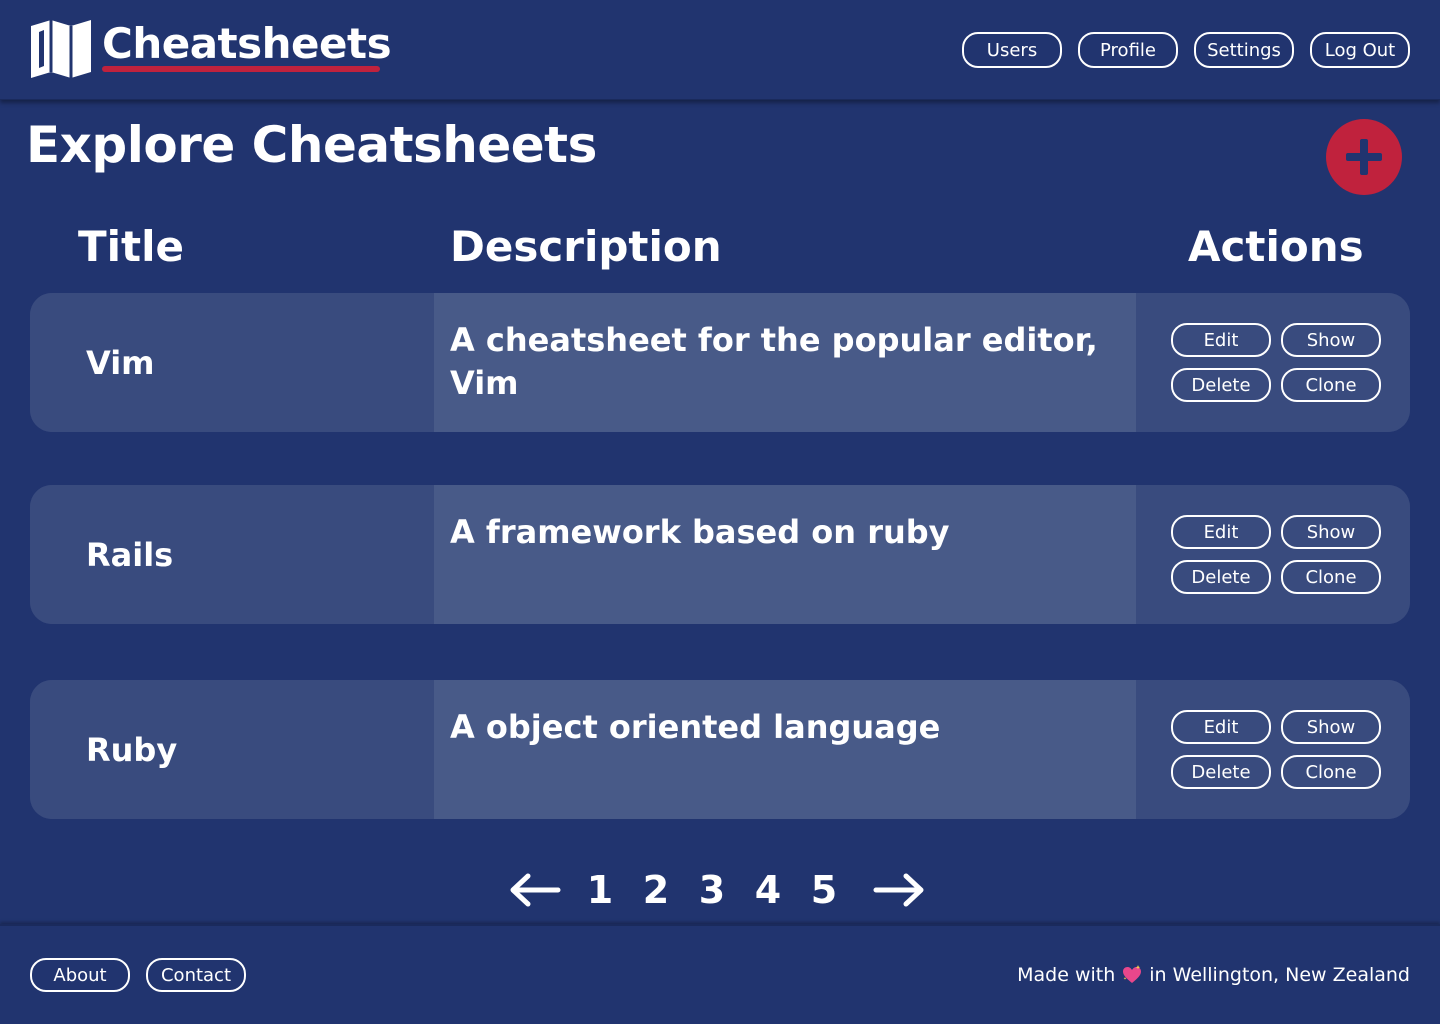 Image resolution: width=1440 pixels, height=1024 pixels. Describe the element at coordinates (785, 749) in the screenshot. I see `description-cell: A object oriented language` at that location.